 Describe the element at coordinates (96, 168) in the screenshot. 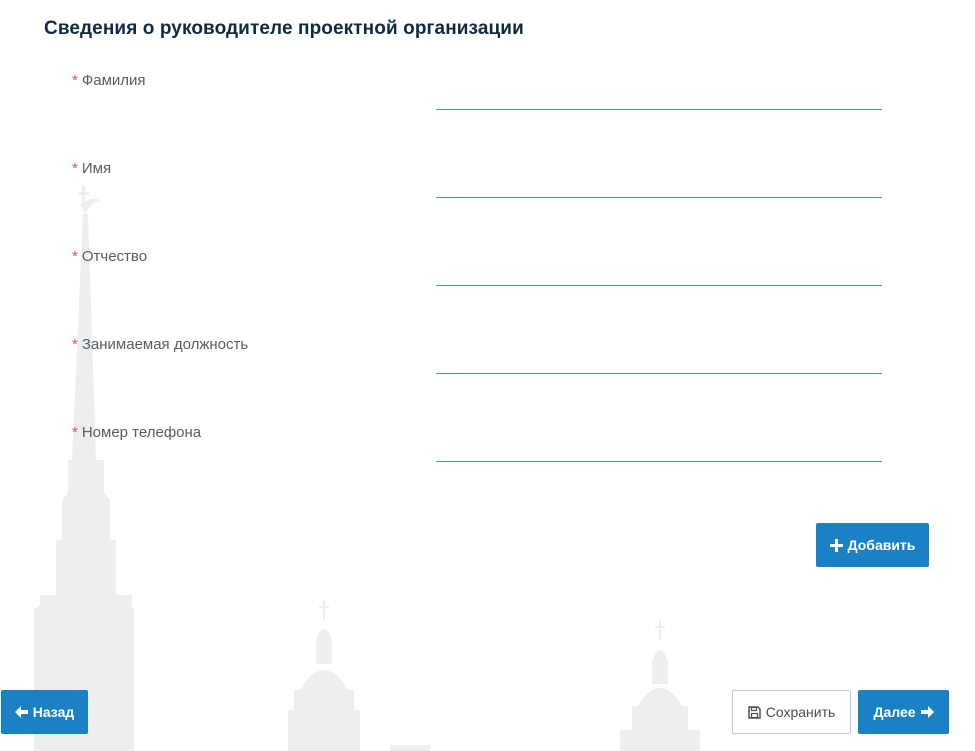

I see `field-label-text: Имя` at that location.